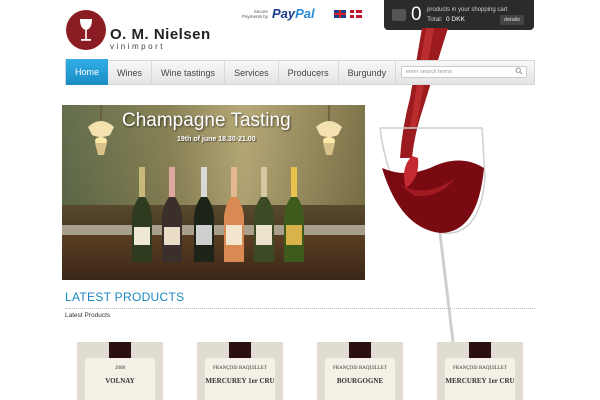 The image size is (600, 400). I want to click on cart-details-button: details, so click(512, 20).